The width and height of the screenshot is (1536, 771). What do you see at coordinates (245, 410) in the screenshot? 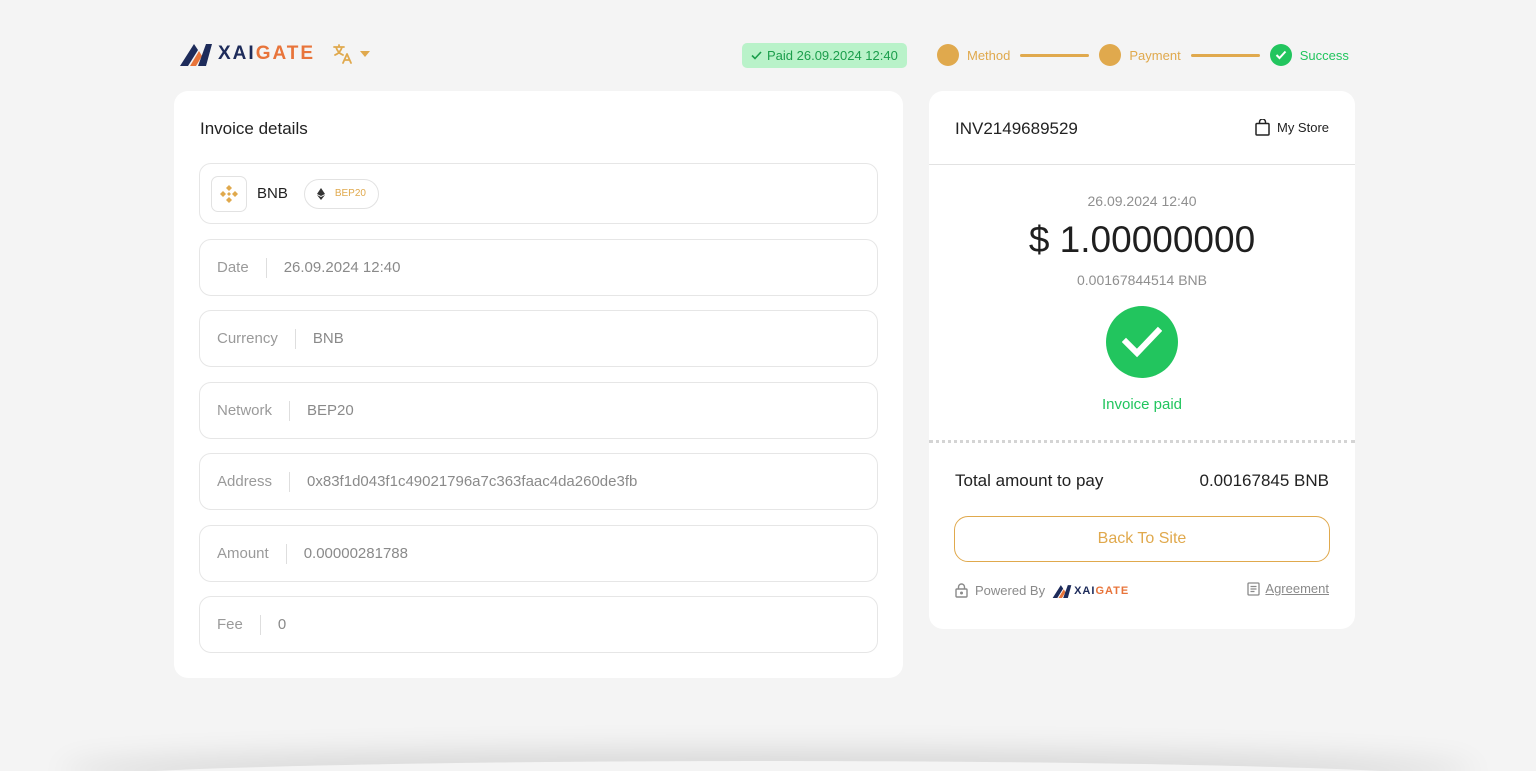
I see `field-label: Network` at bounding box center [245, 410].